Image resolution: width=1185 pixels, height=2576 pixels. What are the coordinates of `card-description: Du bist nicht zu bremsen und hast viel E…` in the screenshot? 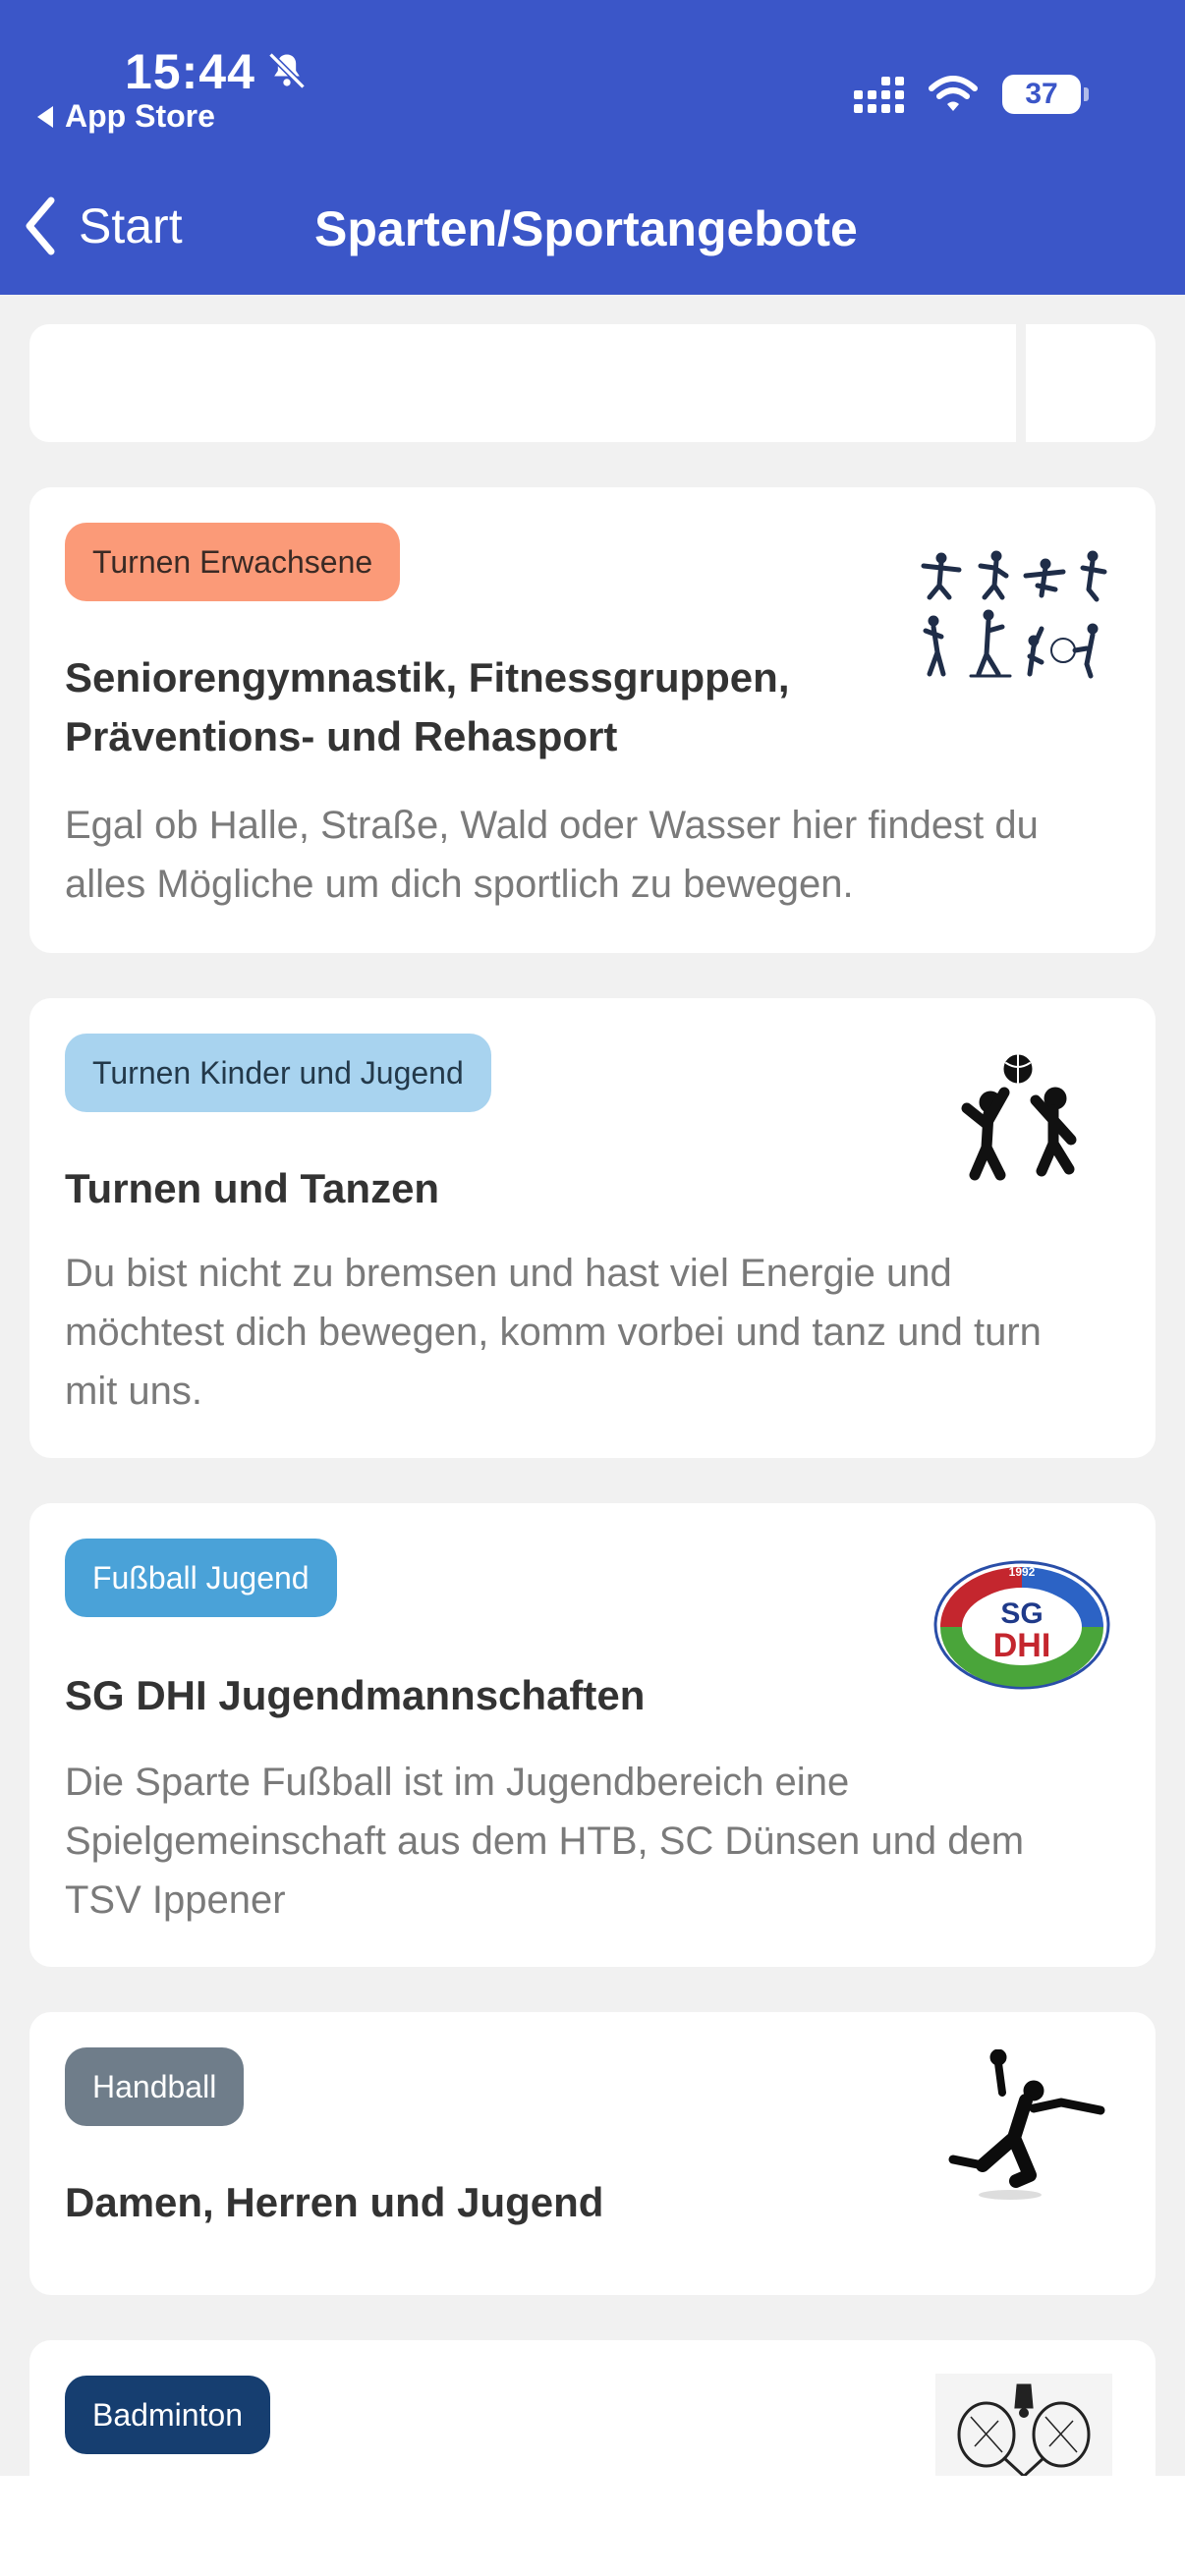 It's located at (554, 1332).